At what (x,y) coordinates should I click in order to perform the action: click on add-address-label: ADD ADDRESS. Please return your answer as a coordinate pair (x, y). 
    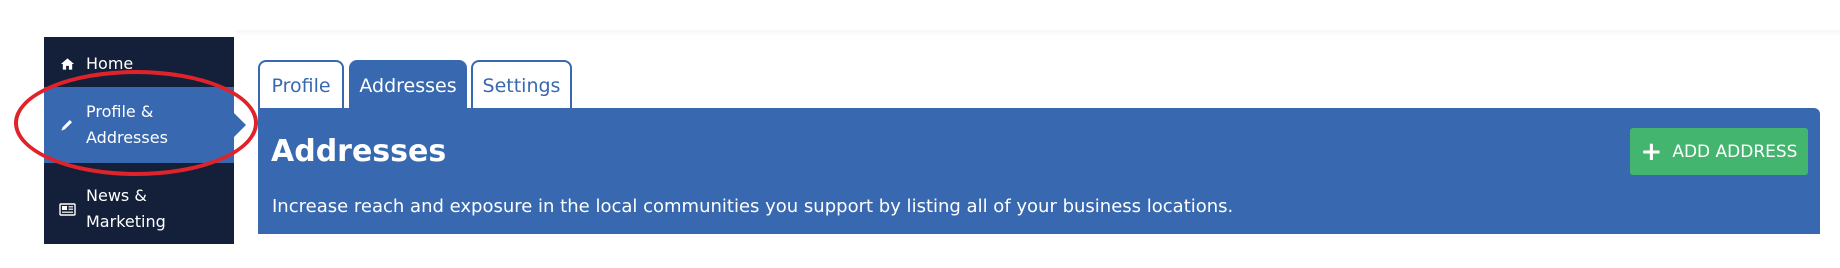
    Looking at the image, I should click on (1735, 151).